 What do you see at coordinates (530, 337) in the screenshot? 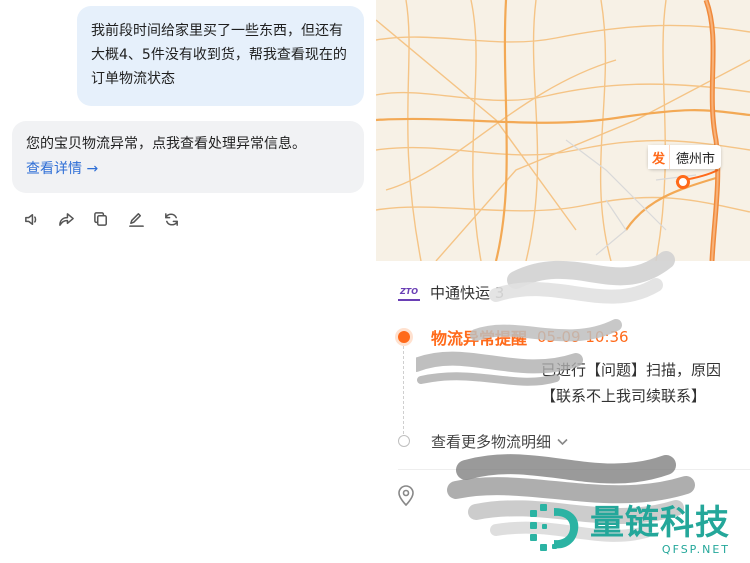
I see `status-row: 物流异常提醒 05-09 10:36` at bounding box center [530, 337].